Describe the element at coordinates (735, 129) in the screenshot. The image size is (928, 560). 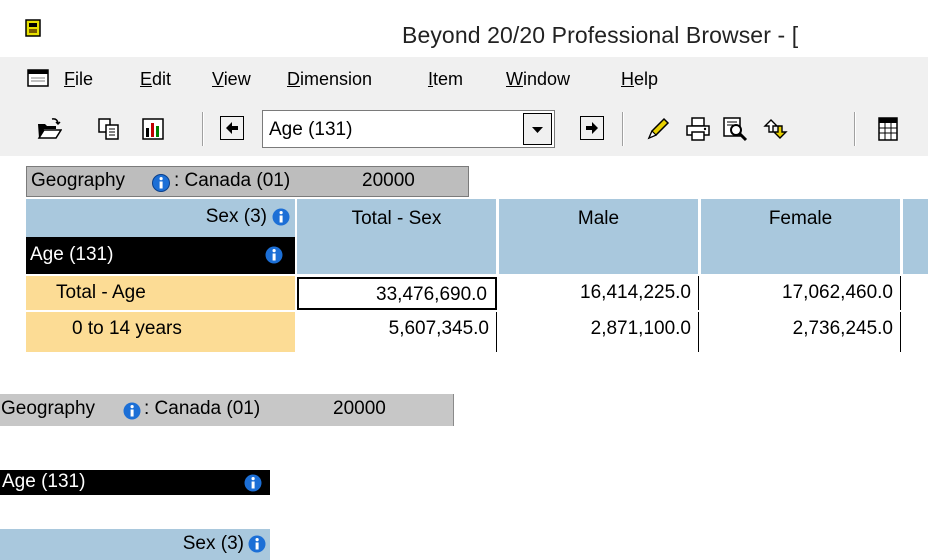
I see `search-icon` at that location.